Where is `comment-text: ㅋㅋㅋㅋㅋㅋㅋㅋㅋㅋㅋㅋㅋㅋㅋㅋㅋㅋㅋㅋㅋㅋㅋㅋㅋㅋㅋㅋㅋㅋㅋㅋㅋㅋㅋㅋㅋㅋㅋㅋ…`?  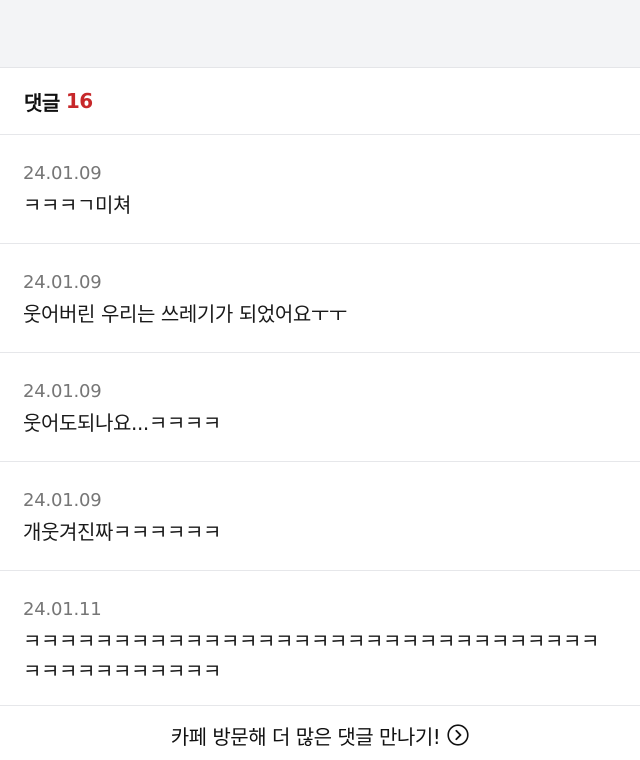
comment-text: ㅋㅋㅋㅋㅋㅋㅋㅋㅋㅋㅋㅋㅋㅋㅋㅋㅋㅋㅋㅋㅋㅋㅋㅋㅋㅋㅋㅋㅋㅋㅋㅋㅋㅋㅋㅋㅋㅋㅋㅋ… is located at coordinates (311, 656).